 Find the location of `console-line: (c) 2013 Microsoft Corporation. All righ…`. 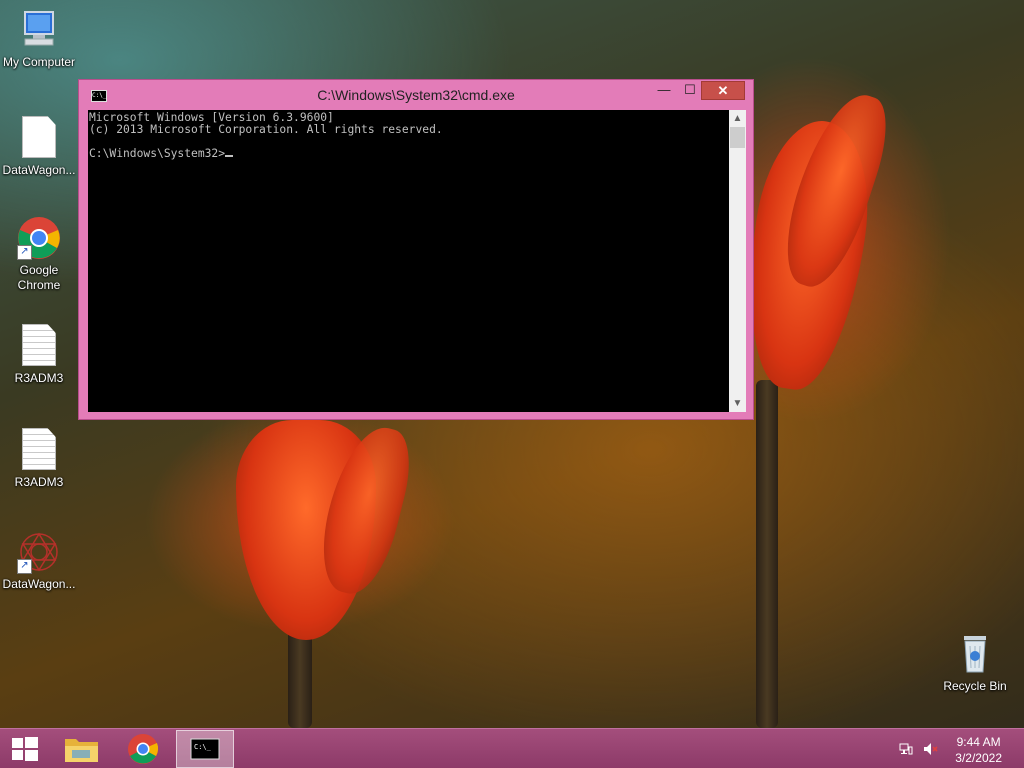

console-line: (c) 2013 Microsoft Corporation. All righ… is located at coordinates (266, 129).